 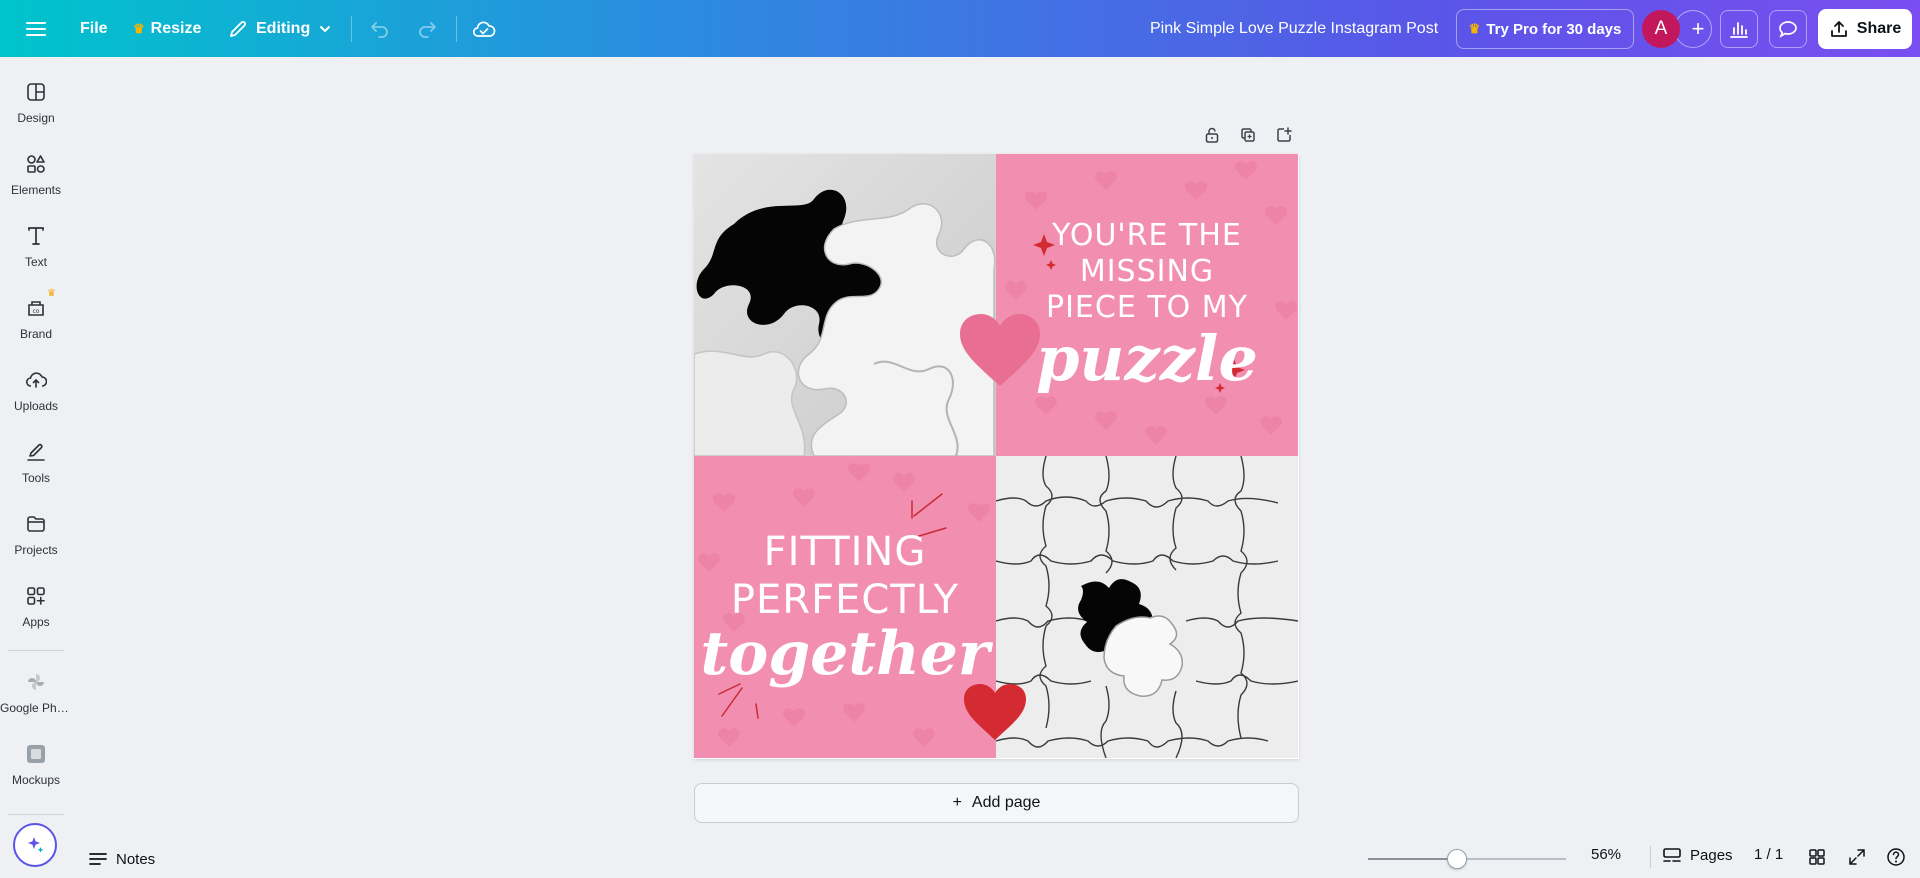 What do you see at coordinates (325, 28) in the screenshot?
I see `chevron-down-icon` at bounding box center [325, 28].